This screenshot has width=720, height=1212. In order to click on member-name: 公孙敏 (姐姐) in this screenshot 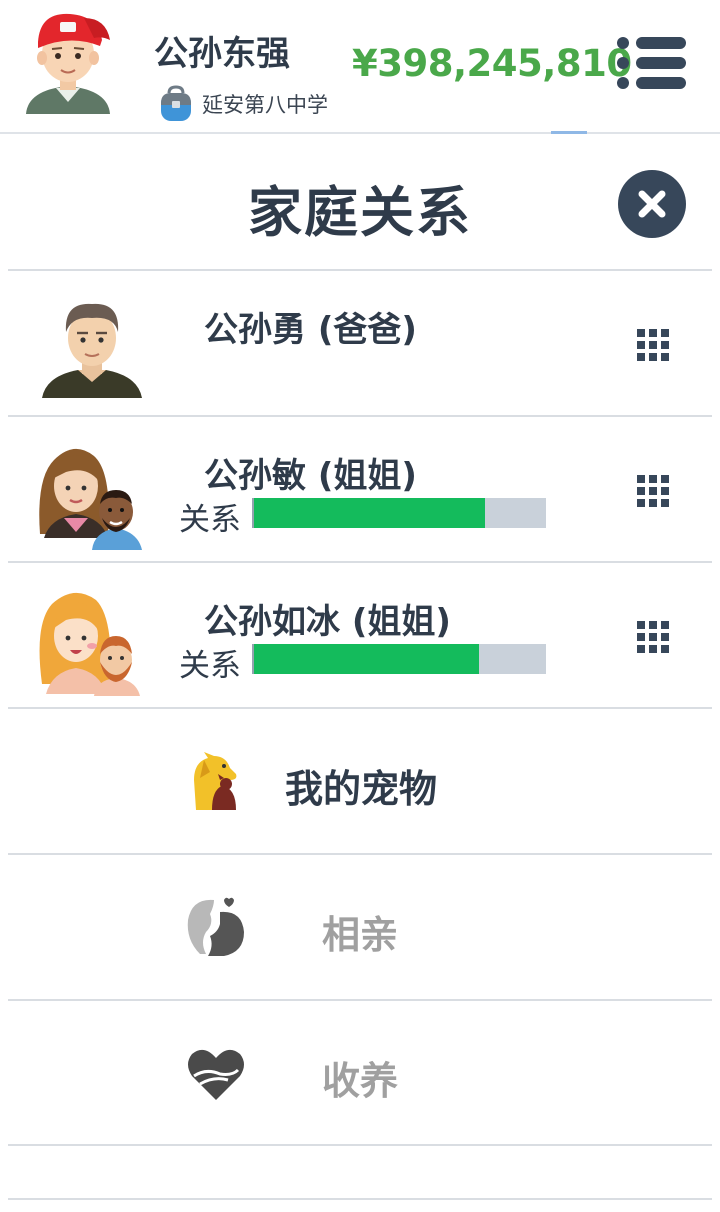, I will do `click(310, 476)`.